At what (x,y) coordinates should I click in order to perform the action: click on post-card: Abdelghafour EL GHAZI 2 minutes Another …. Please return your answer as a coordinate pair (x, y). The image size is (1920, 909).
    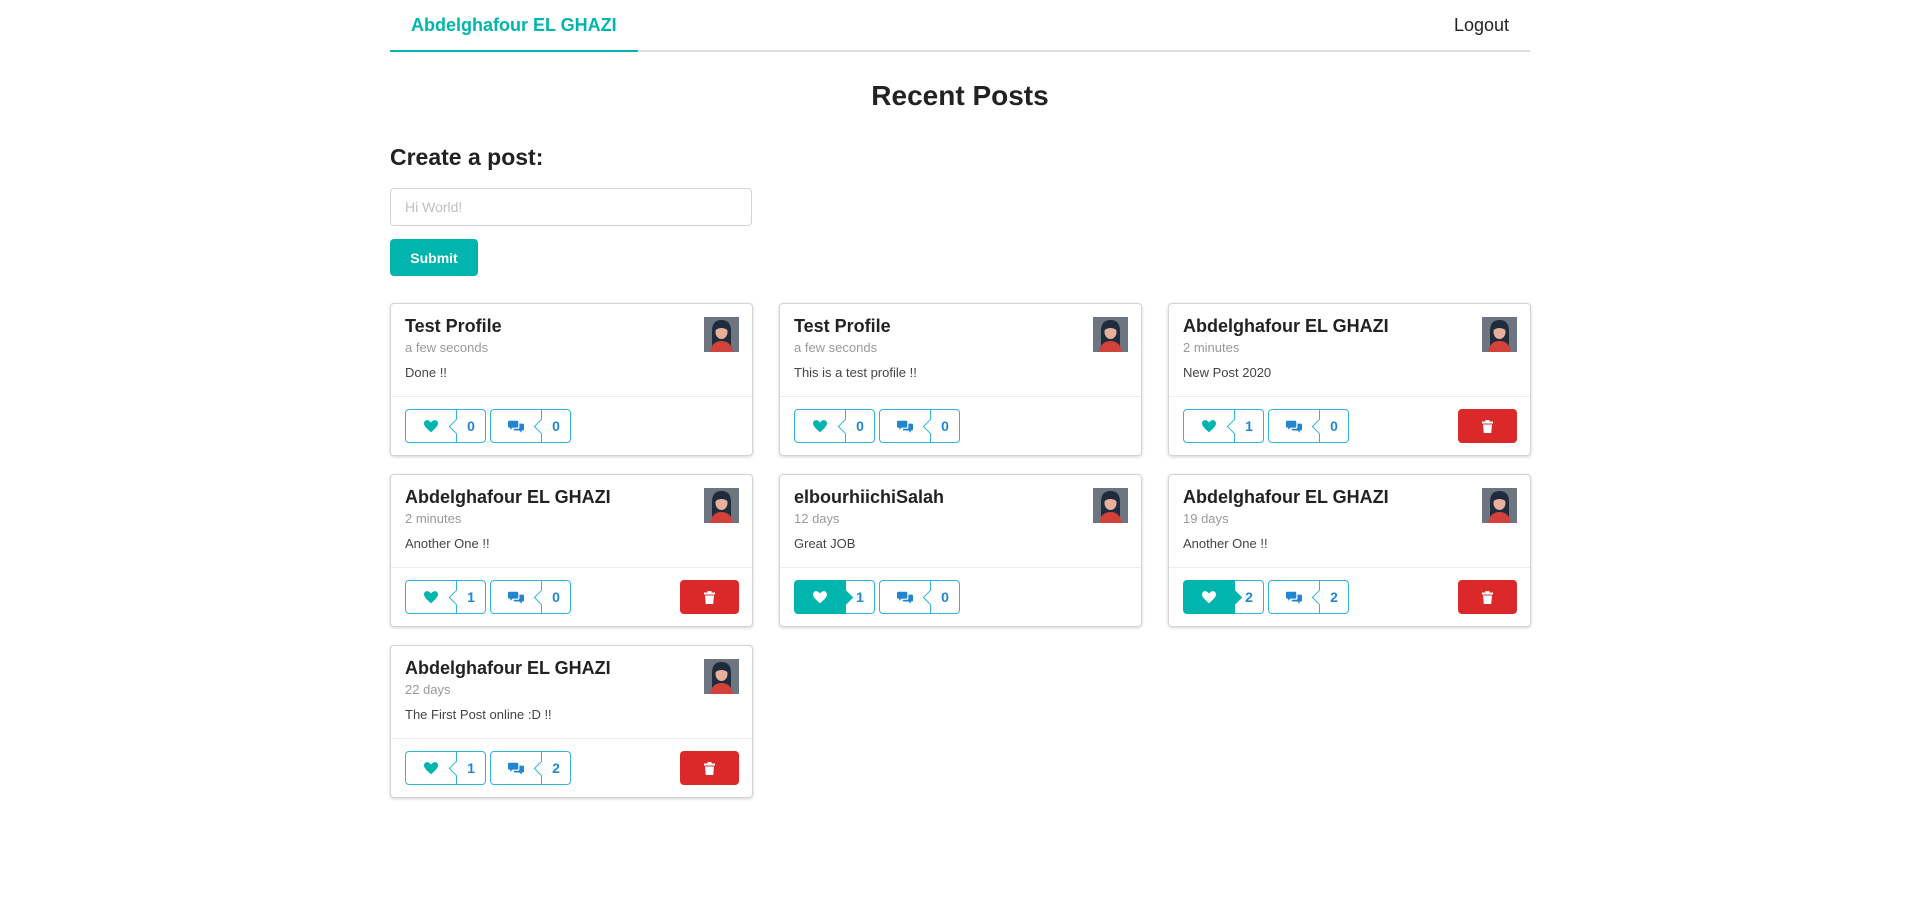
    Looking at the image, I should click on (571, 550).